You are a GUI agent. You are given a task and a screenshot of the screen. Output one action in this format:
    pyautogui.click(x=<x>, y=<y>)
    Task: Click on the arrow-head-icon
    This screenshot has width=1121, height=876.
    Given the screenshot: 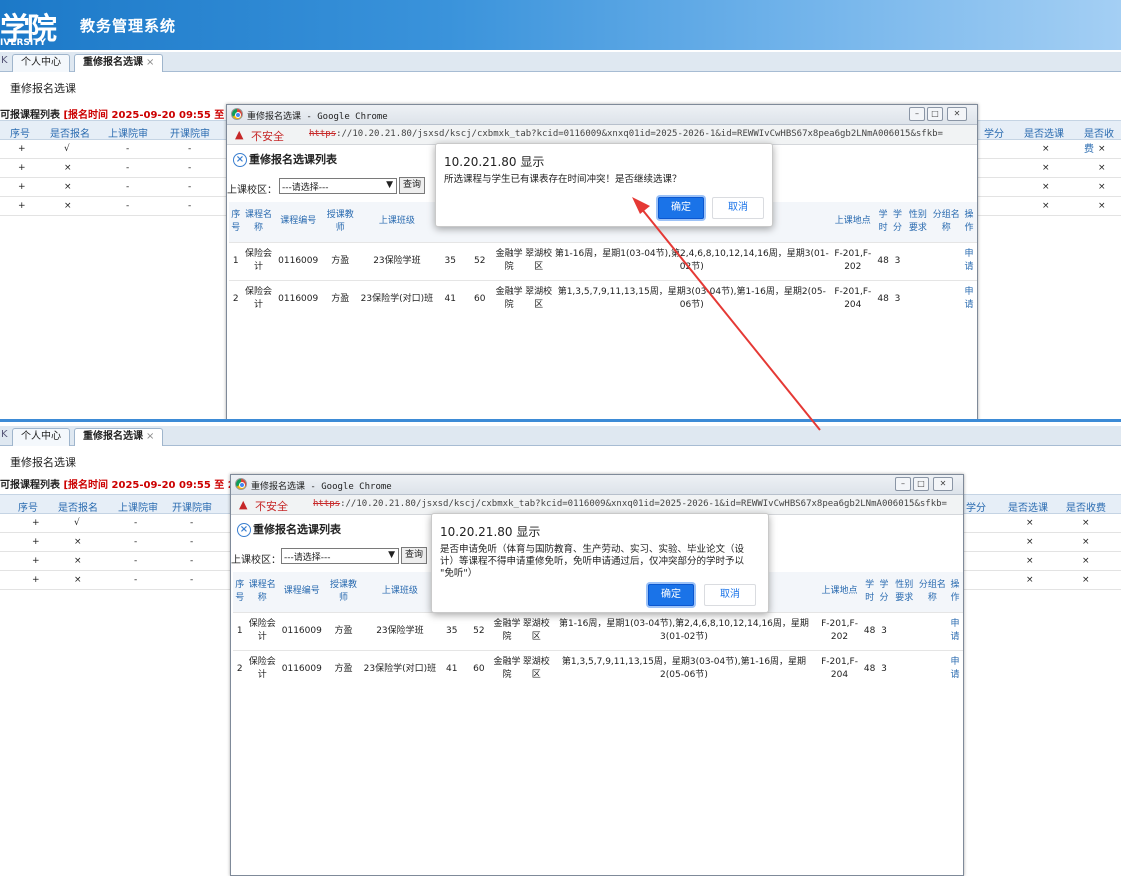 What is the action you would take?
    pyautogui.click(x=641, y=205)
    